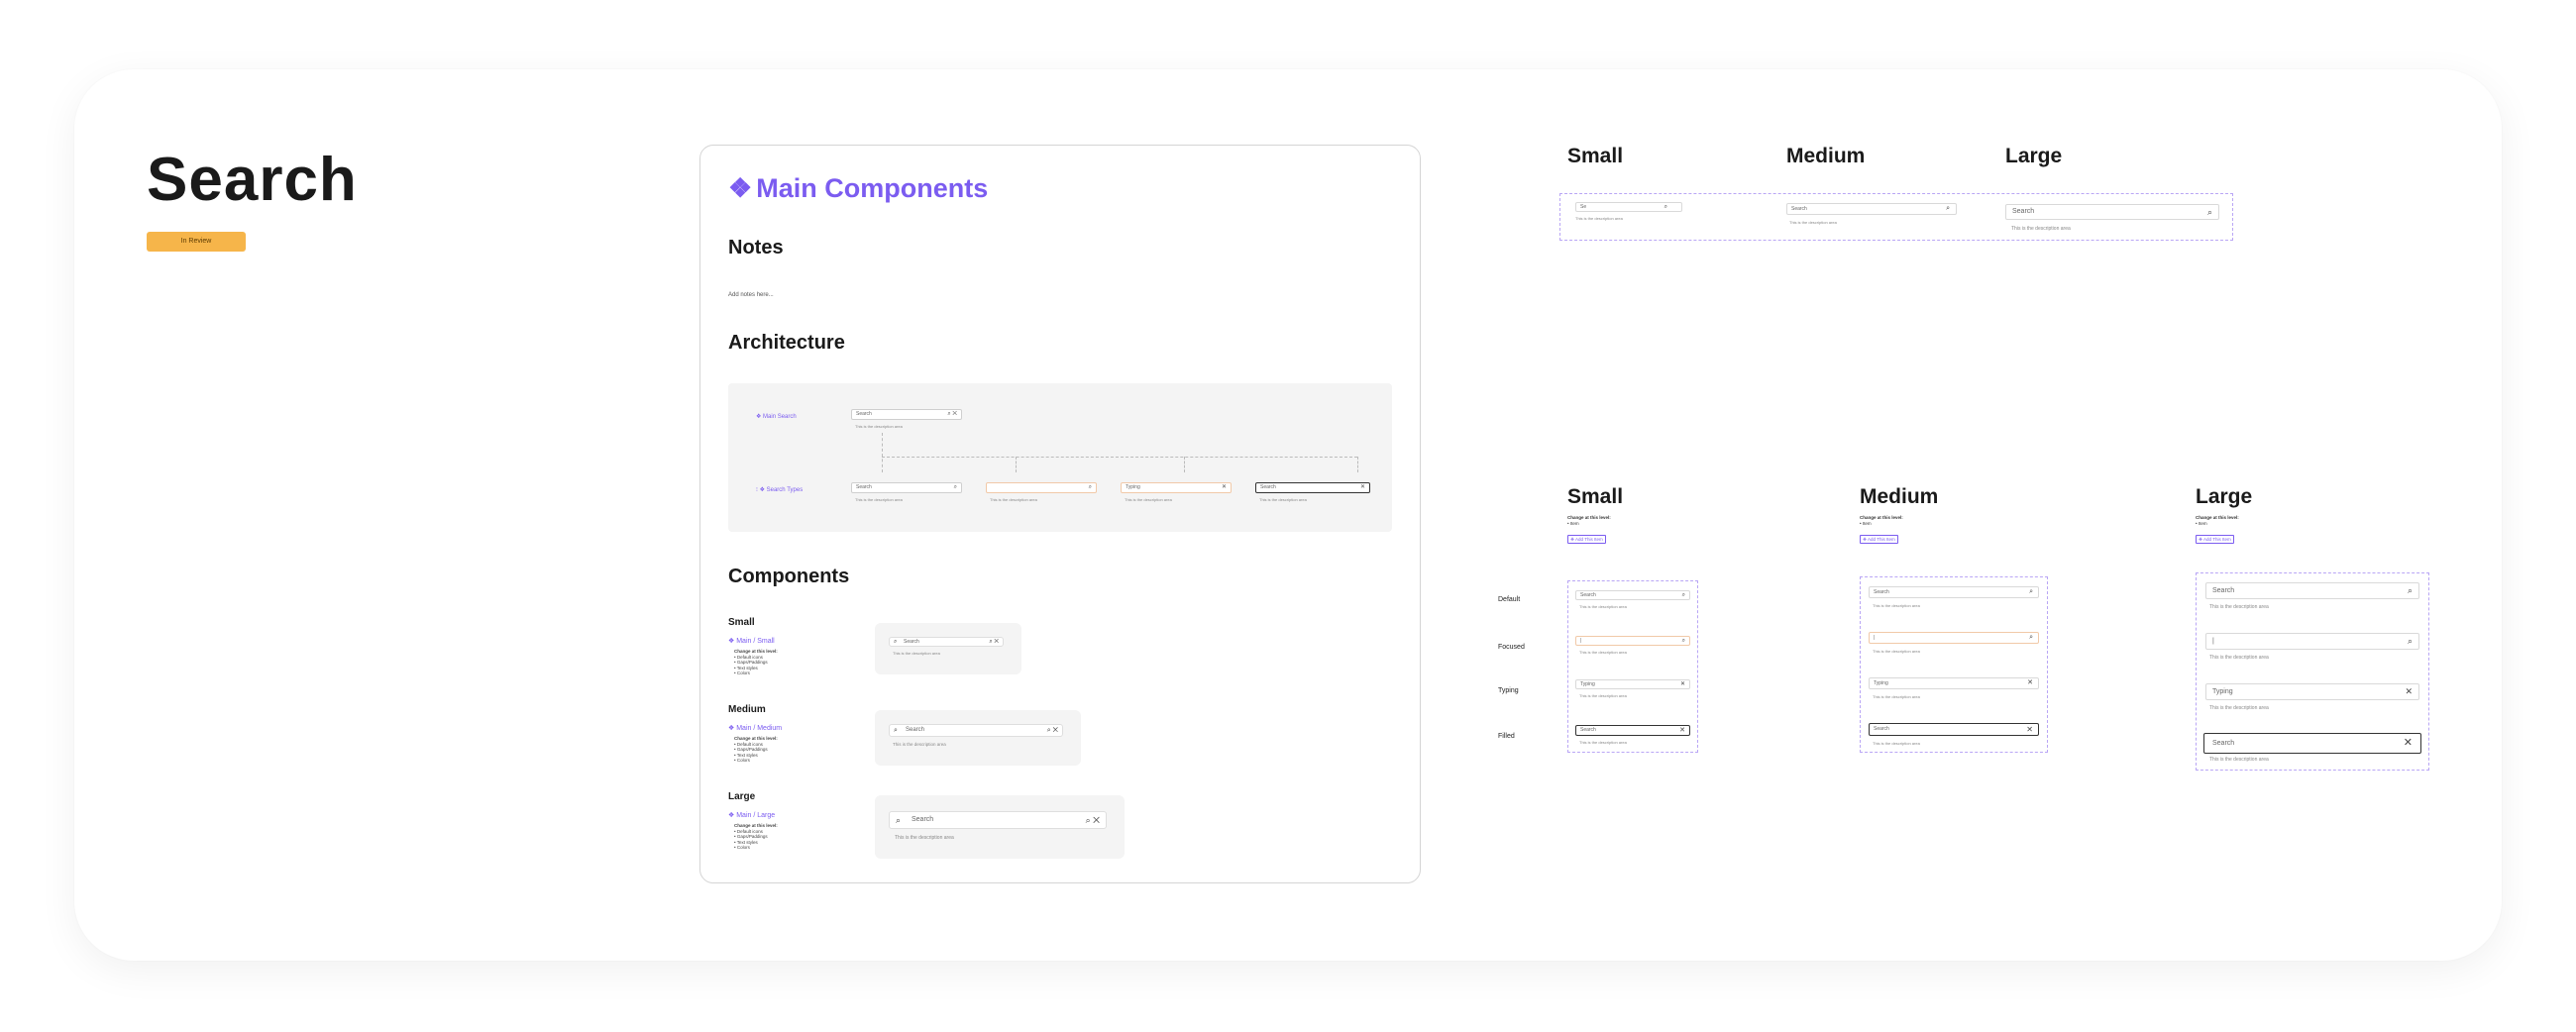 The width and height of the screenshot is (2576, 1032). Describe the element at coordinates (1871, 209) in the screenshot. I see `search-input-medium: Search ⌕` at that location.